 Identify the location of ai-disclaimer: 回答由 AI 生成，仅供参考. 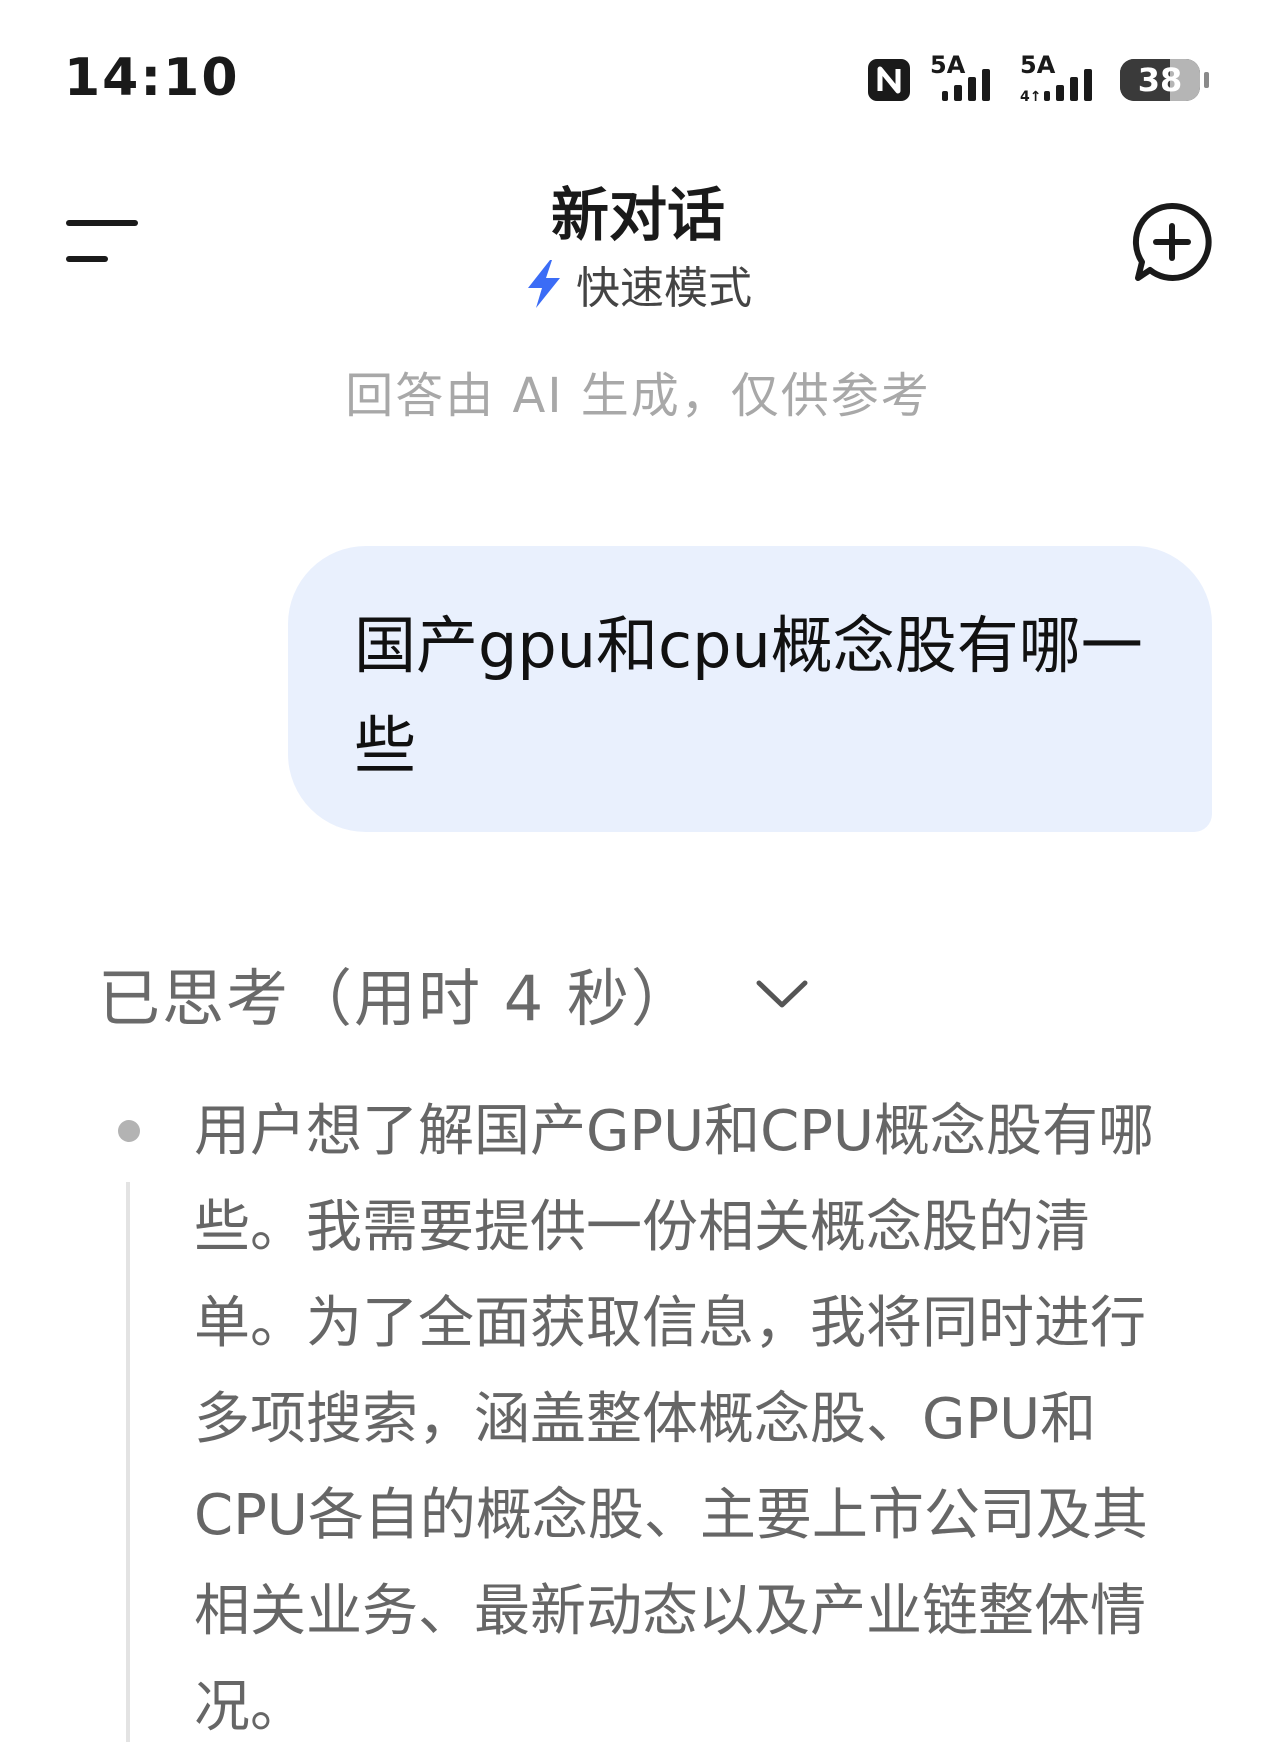
(638, 396).